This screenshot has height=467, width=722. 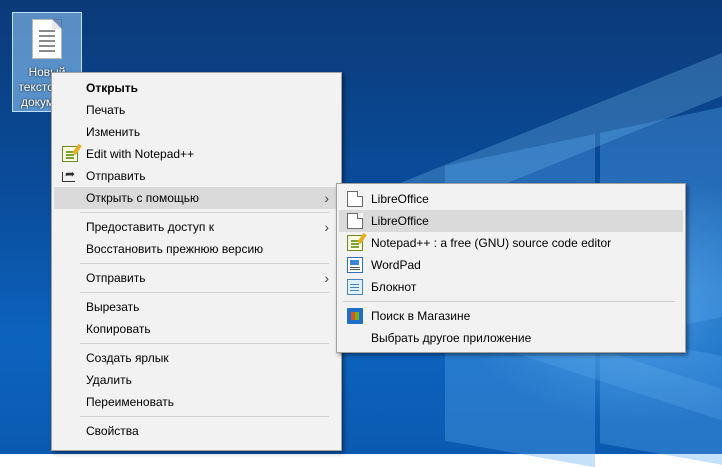 What do you see at coordinates (196, 431) in the screenshot?
I see `menu-item-properties: Свойства` at bounding box center [196, 431].